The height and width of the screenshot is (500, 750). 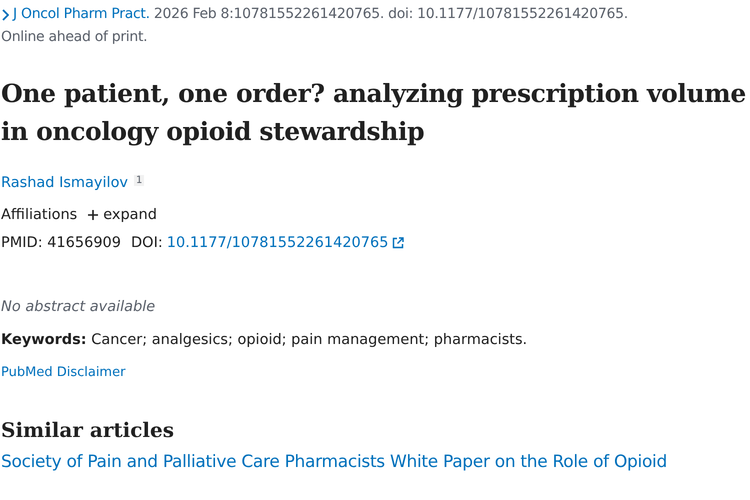 I want to click on plus-icon, so click(x=93, y=215).